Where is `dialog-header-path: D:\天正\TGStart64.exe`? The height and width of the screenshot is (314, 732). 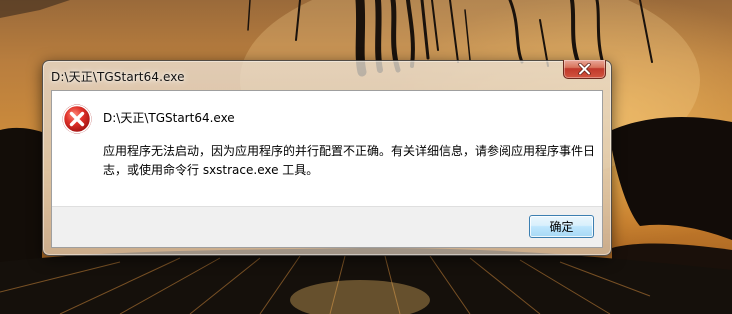 dialog-header-path: D:\天正\TGStart64.exe is located at coordinates (169, 118).